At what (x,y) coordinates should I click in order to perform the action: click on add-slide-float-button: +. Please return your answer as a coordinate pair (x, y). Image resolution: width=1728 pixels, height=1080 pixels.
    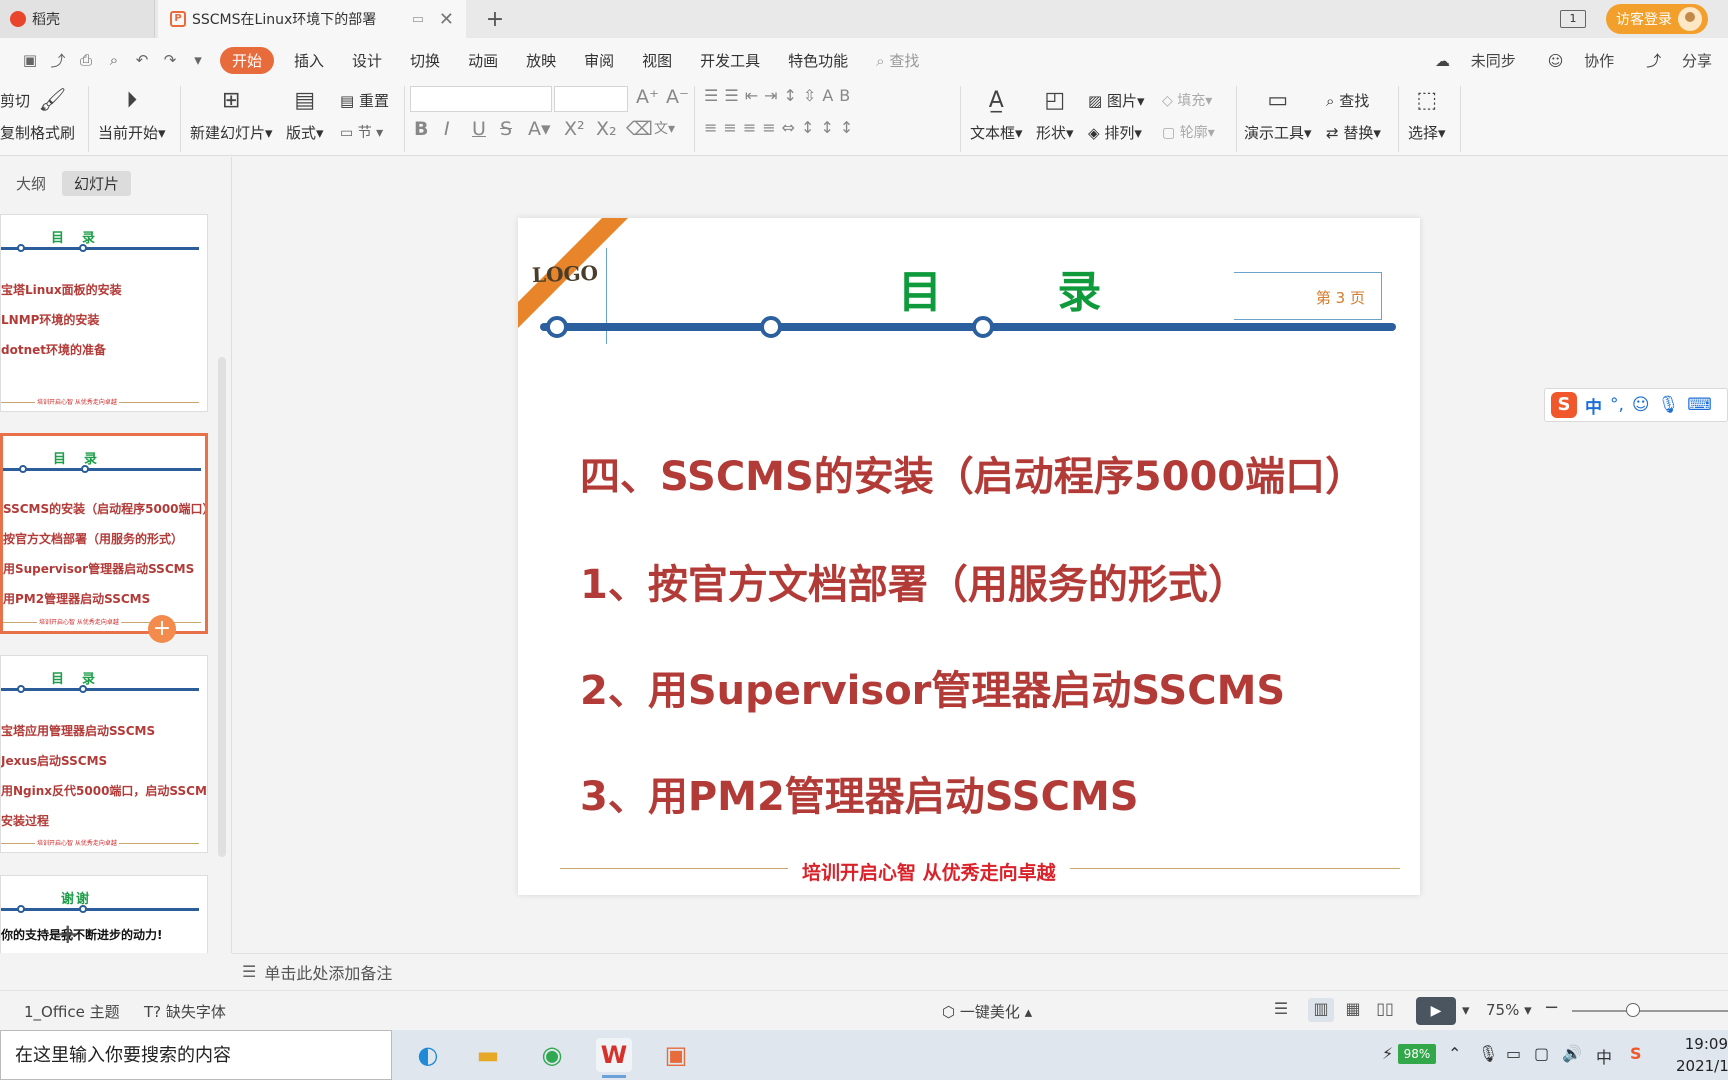
    Looking at the image, I should click on (162, 629).